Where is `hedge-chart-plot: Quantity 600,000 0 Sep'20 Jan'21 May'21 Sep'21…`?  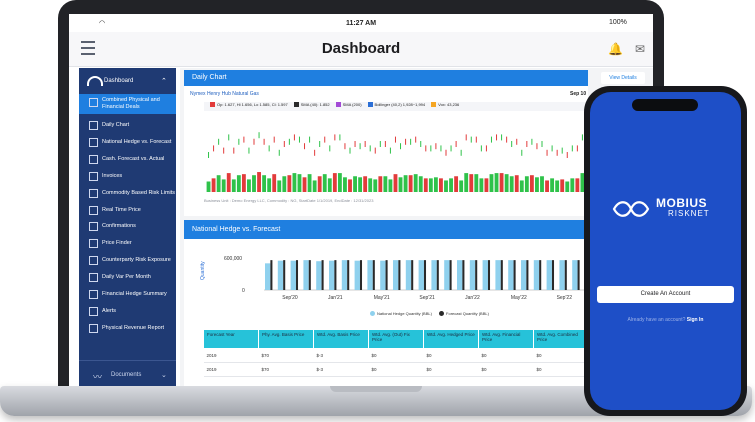 hedge-chart-plot: Quantity 600,000 0 Sep'20 Jan'21 May'21 Sep'21… is located at coordinates (392, 278).